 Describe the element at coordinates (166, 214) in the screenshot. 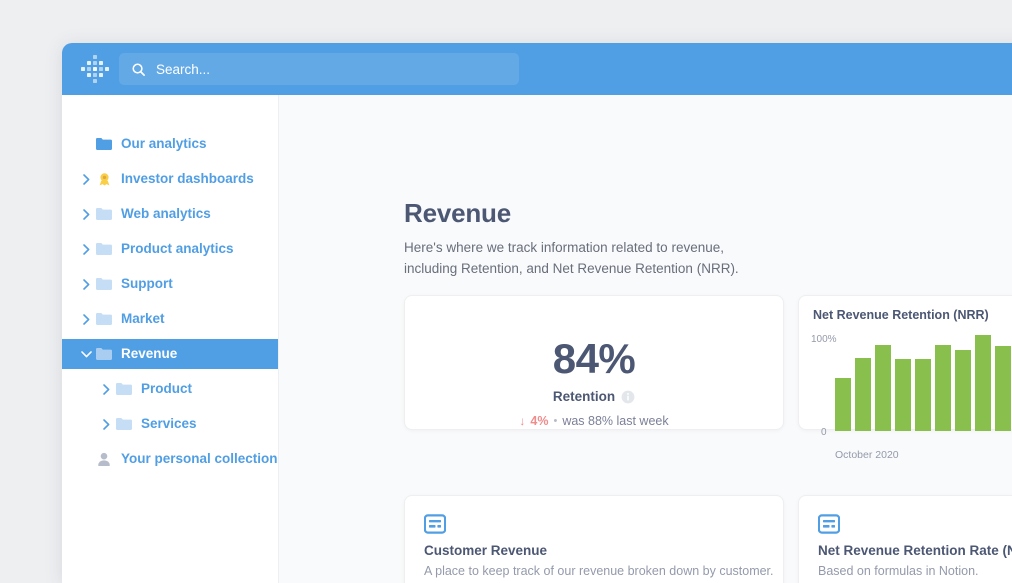

I see `sidebar-item-label: Web analytics` at that location.